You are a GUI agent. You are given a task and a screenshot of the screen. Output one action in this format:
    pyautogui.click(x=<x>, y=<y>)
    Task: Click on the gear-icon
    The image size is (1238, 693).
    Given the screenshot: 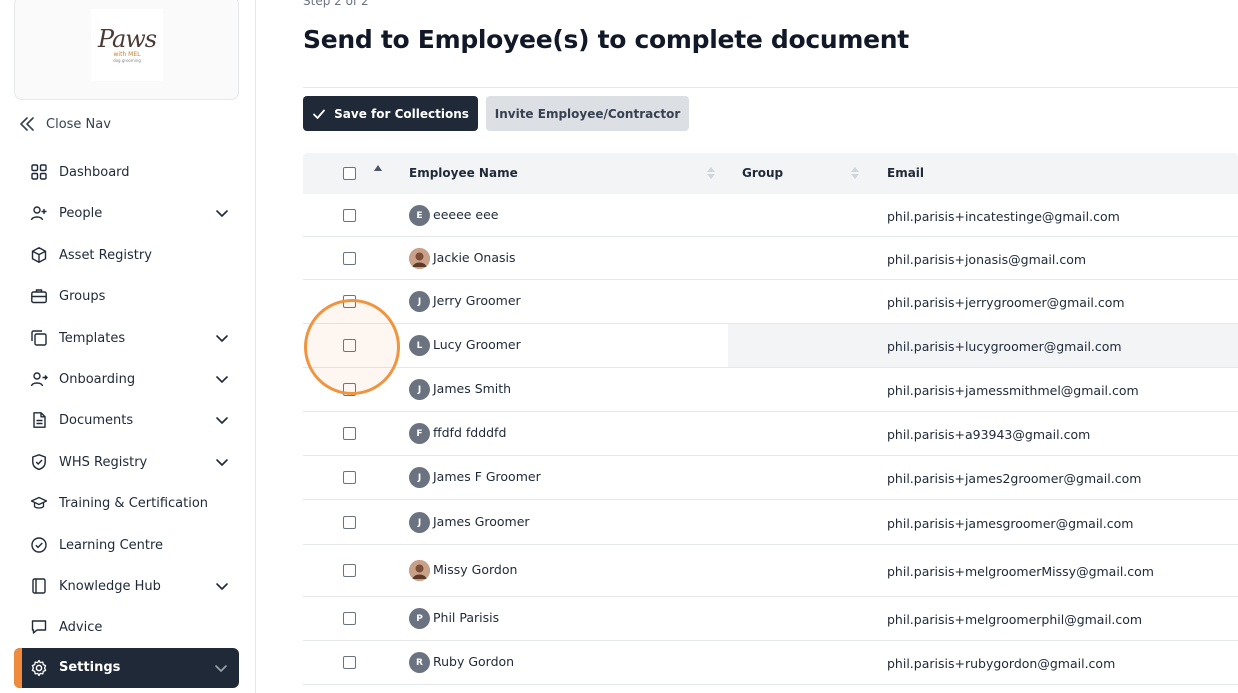 What is the action you would take?
    pyautogui.click(x=39, y=668)
    